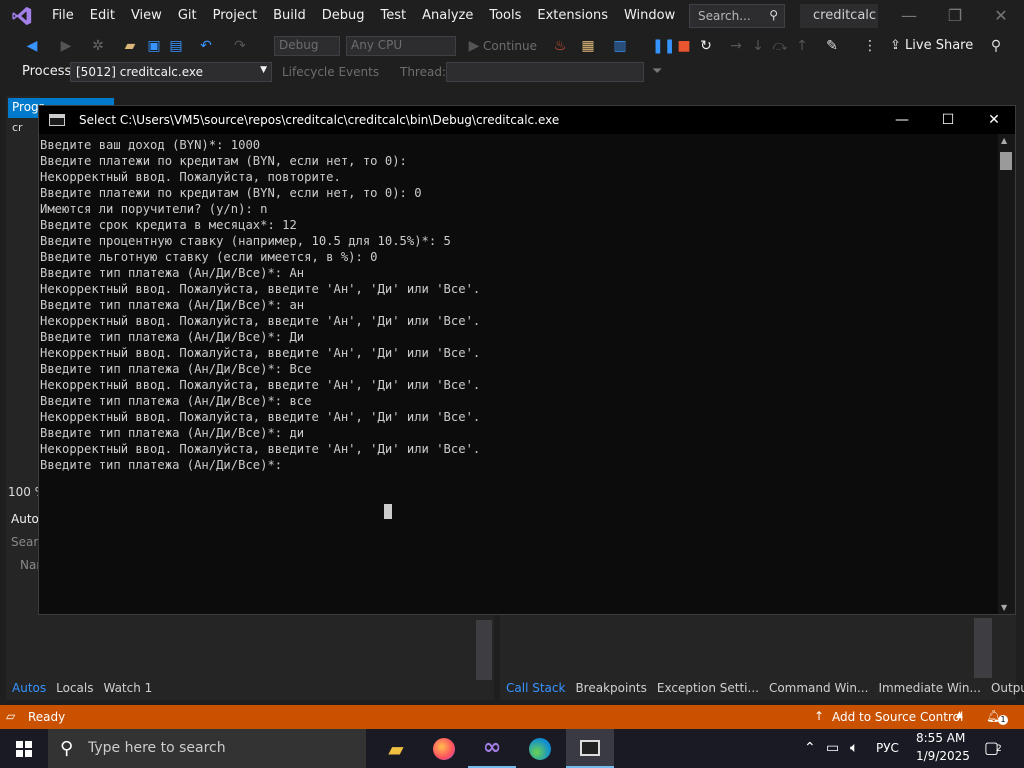 The image size is (1024, 768). I want to click on show-next-statement-icon: →, so click(736, 46).